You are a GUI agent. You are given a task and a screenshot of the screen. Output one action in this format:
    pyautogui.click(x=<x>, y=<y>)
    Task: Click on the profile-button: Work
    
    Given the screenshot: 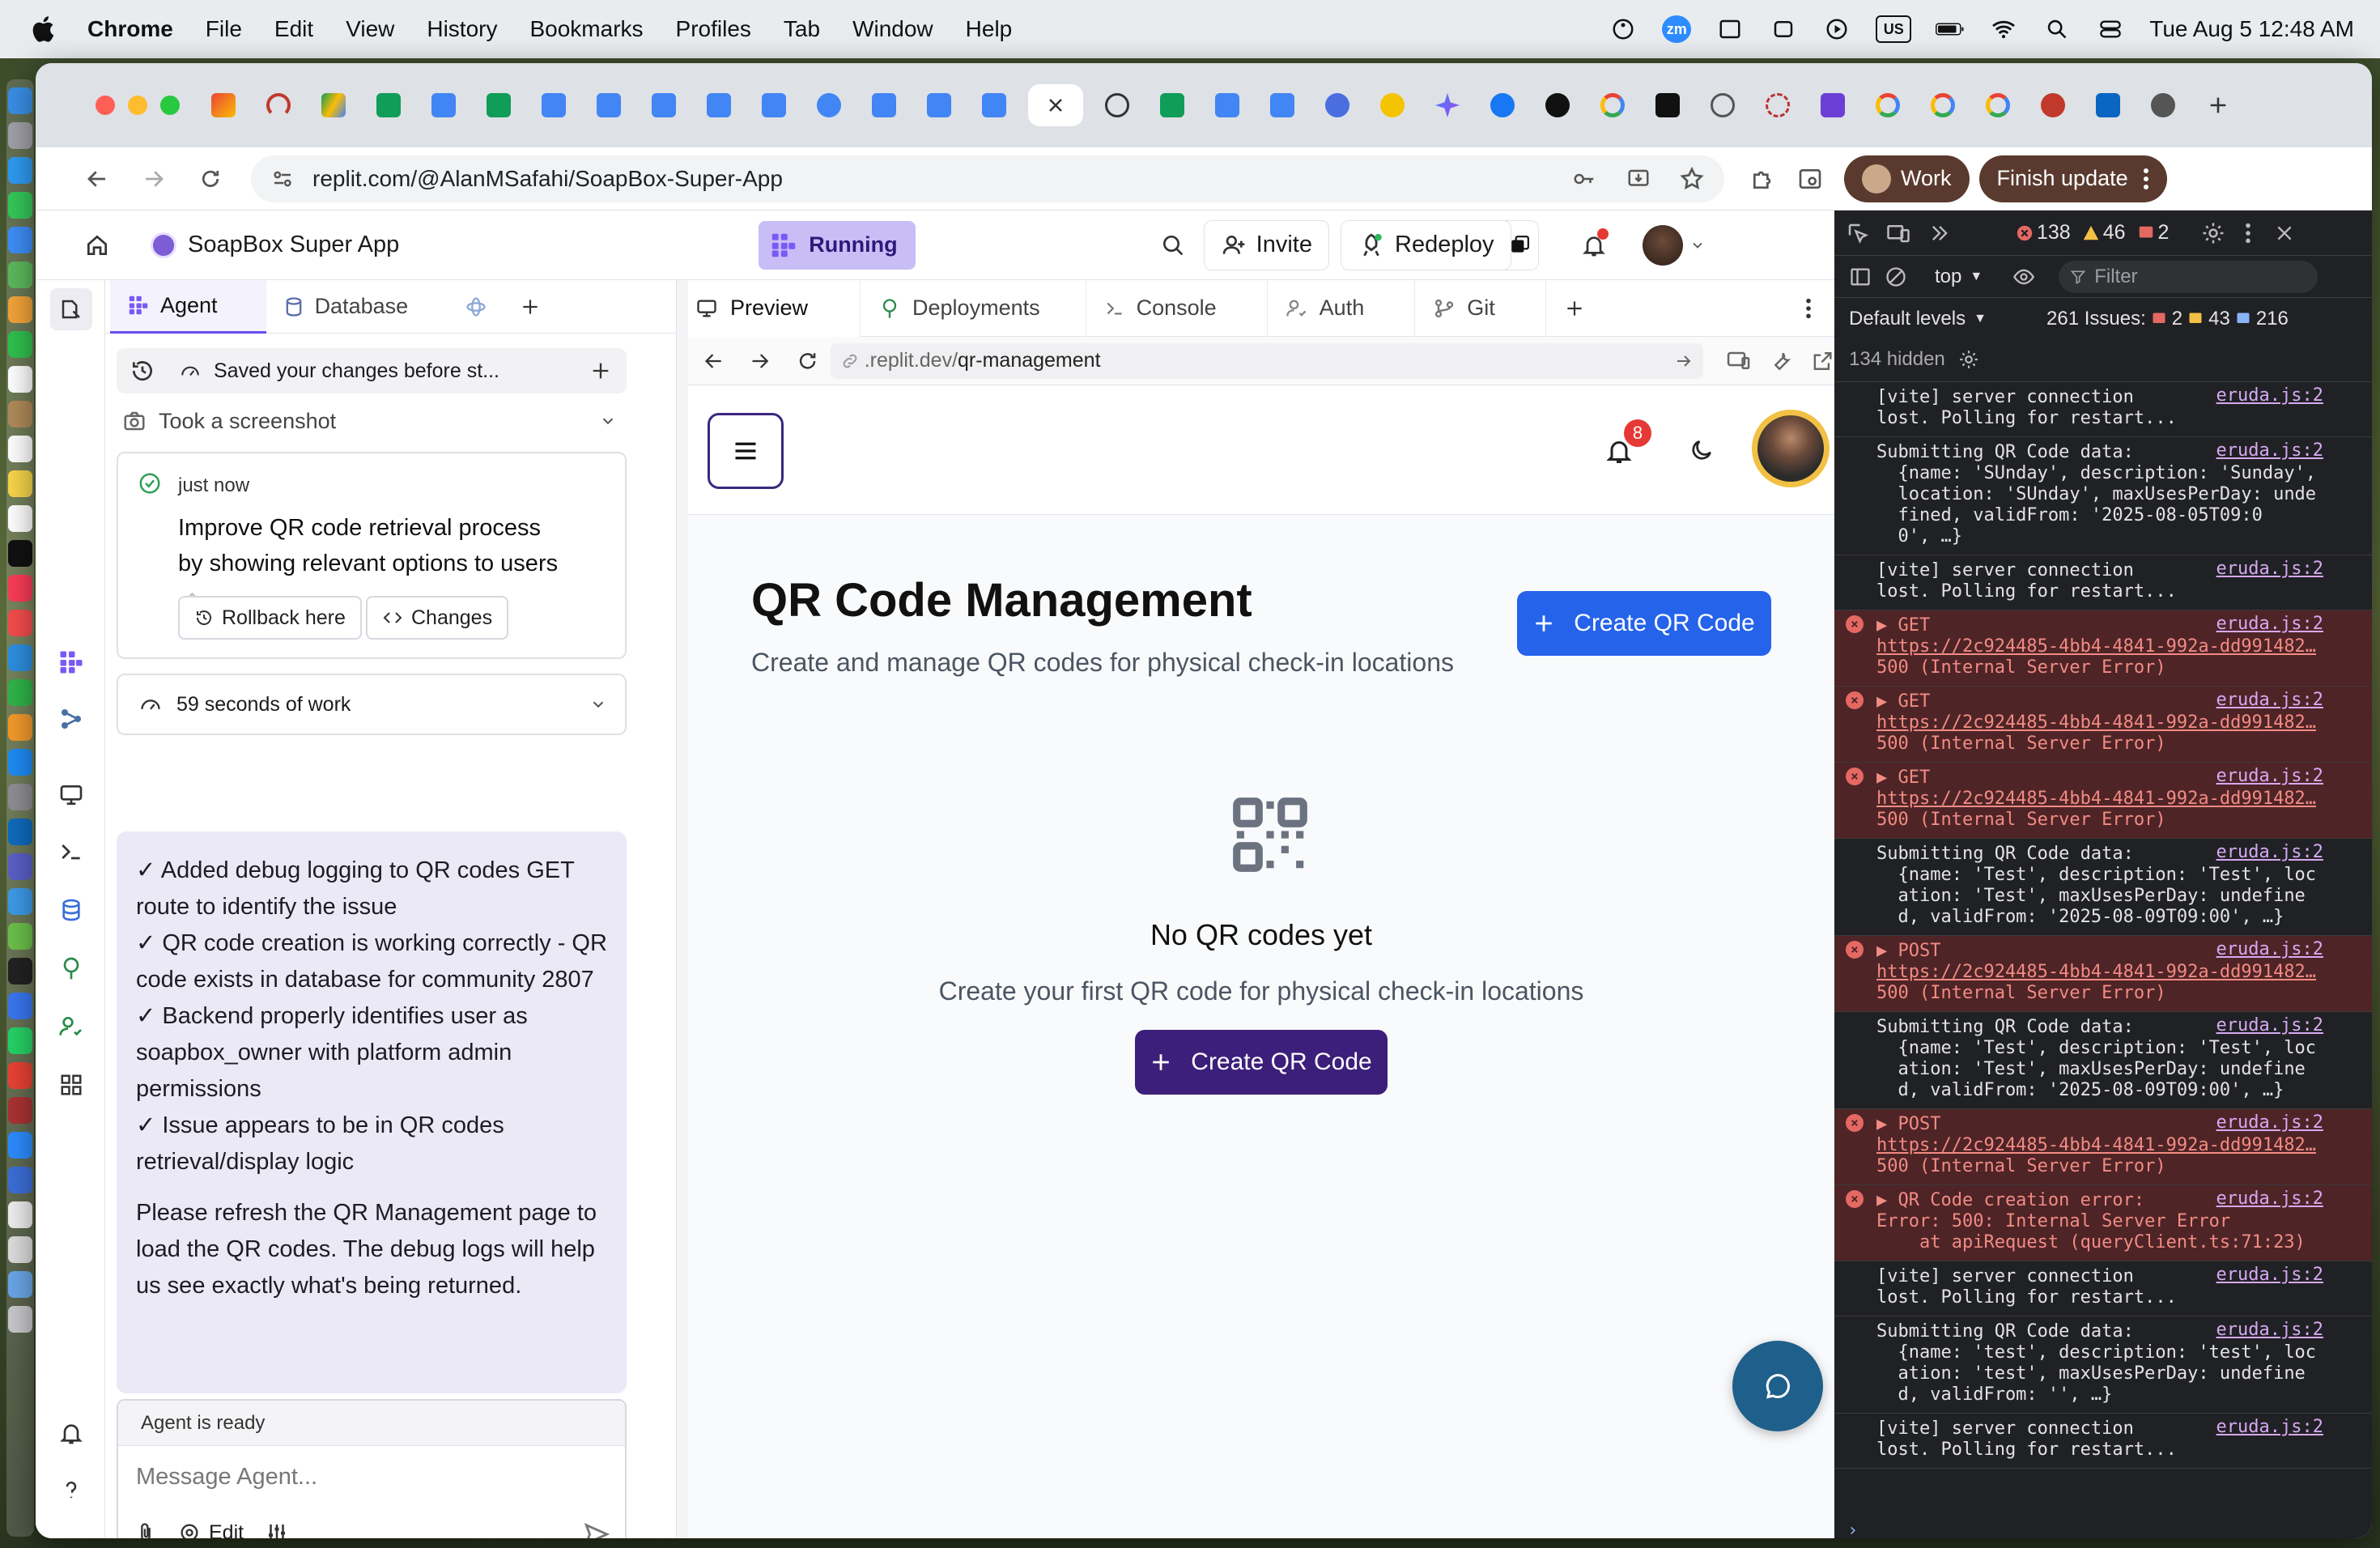 What is the action you would take?
    pyautogui.click(x=1907, y=178)
    